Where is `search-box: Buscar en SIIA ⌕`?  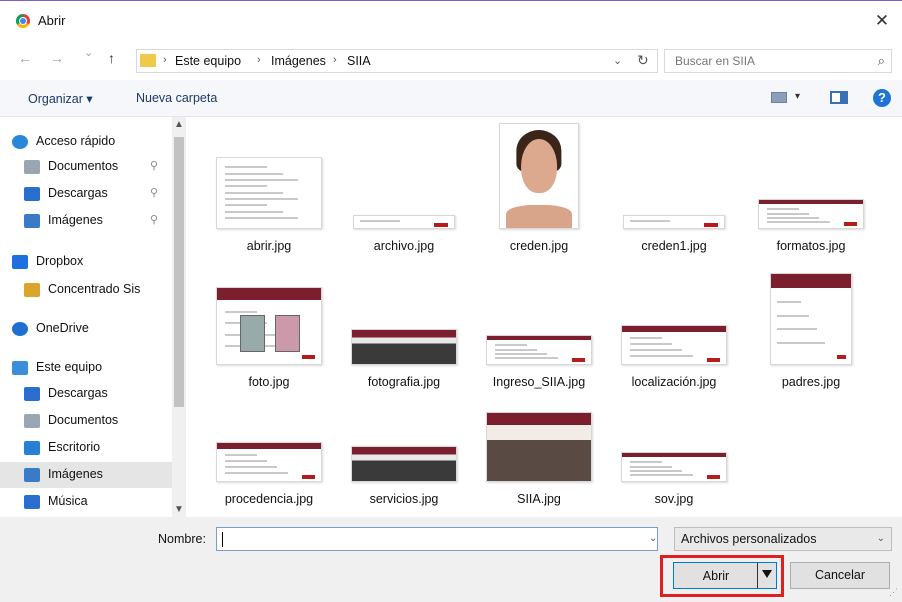 search-box: Buscar en SIIA ⌕ is located at coordinates (778, 61).